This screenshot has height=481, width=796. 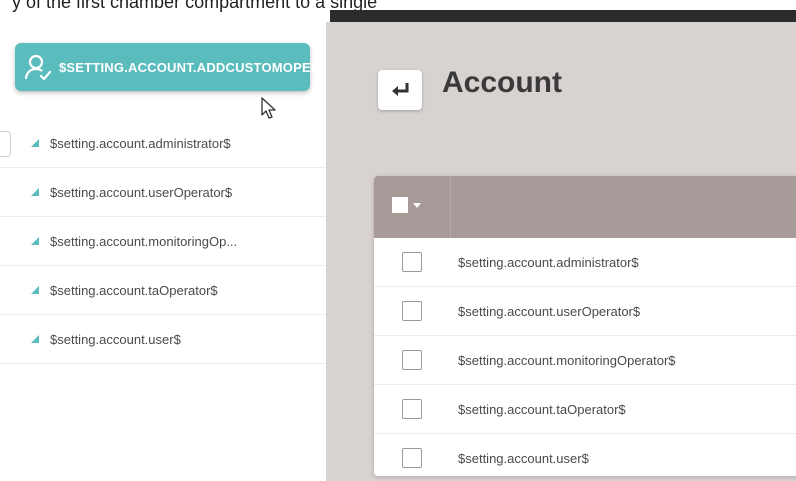 What do you see at coordinates (417, 205) in the screenshot?
I see `caret-down-icon` at bounding box center [417, 205].